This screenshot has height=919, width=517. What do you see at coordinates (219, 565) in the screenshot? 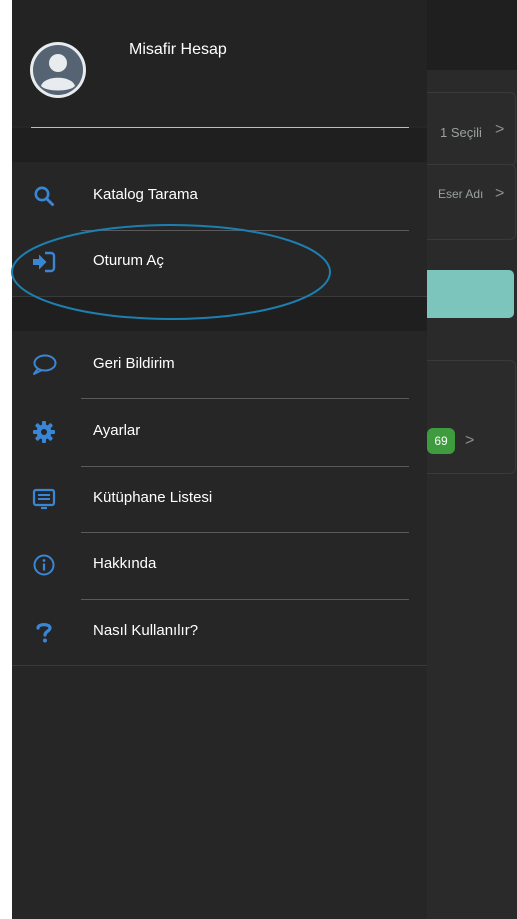
I see `menu-item-about: Hakkında` at bounding box center [219, 565].